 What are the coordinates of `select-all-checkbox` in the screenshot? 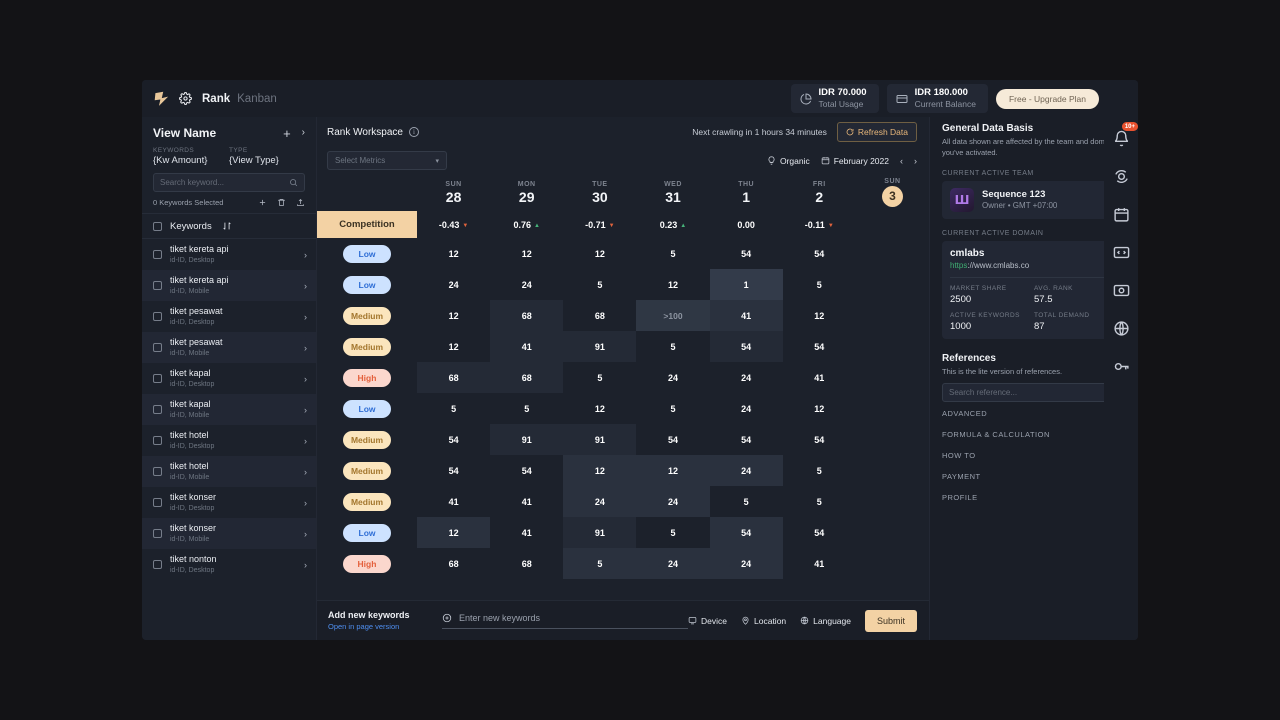 It's located at (157, 226).